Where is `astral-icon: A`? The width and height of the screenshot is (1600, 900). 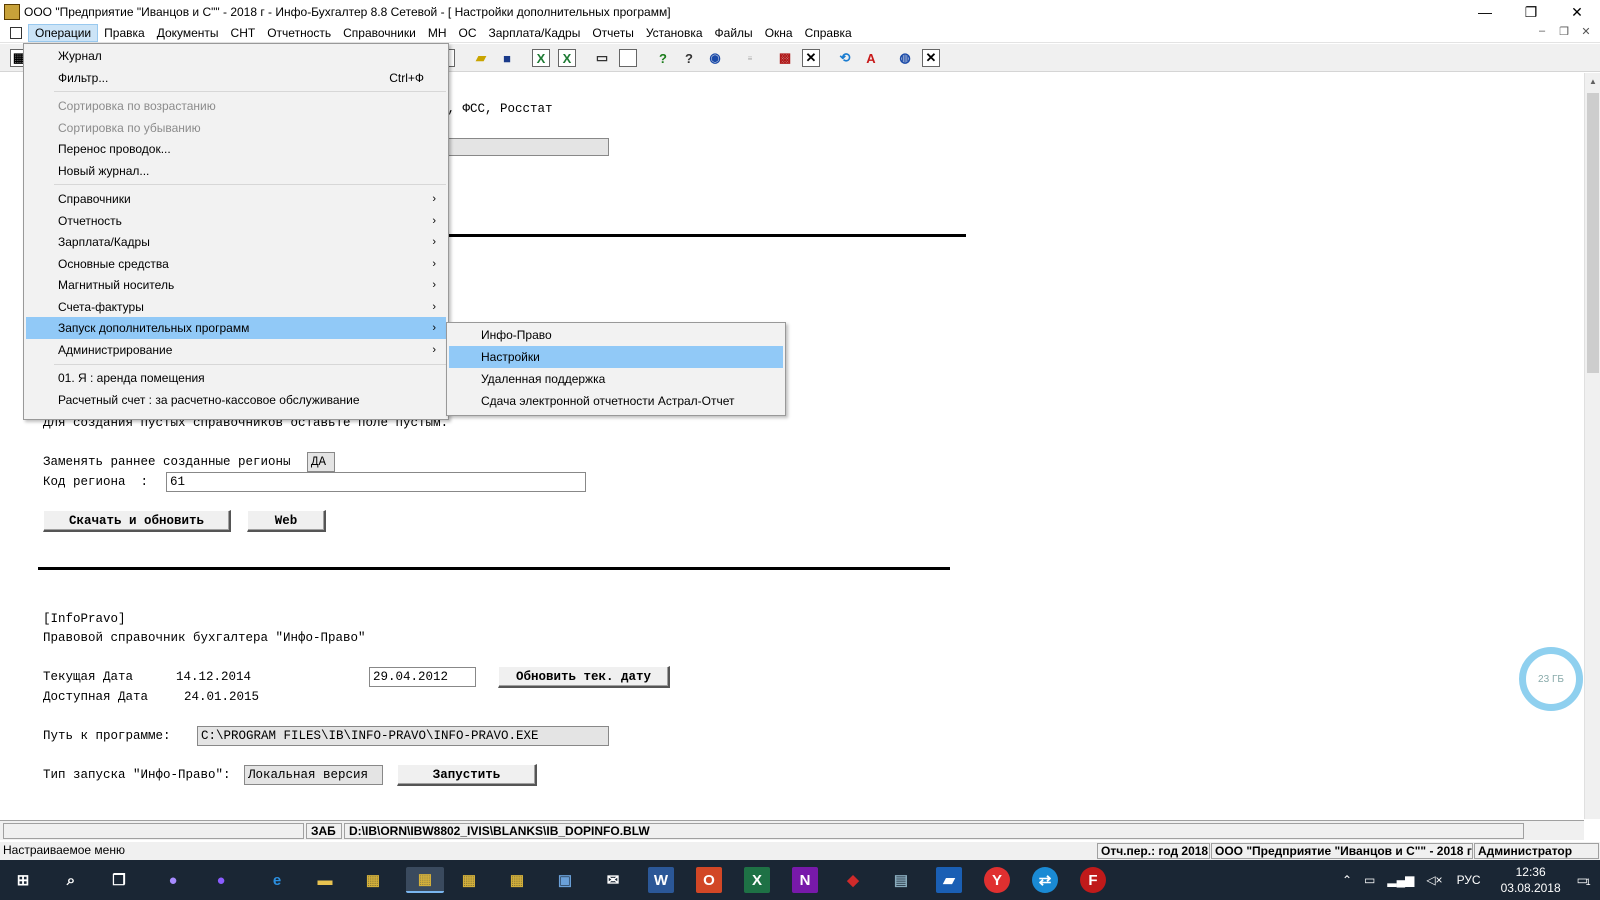
astral-icon: A is located at coordinates (871, 58).